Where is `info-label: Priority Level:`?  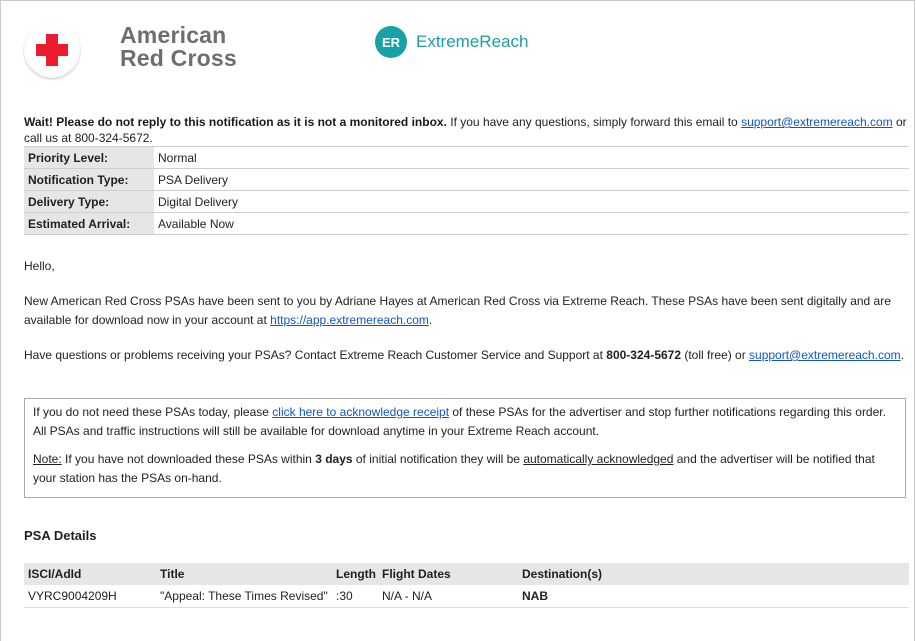
info-label: Priority Level: is located at coordinates (89, 157).